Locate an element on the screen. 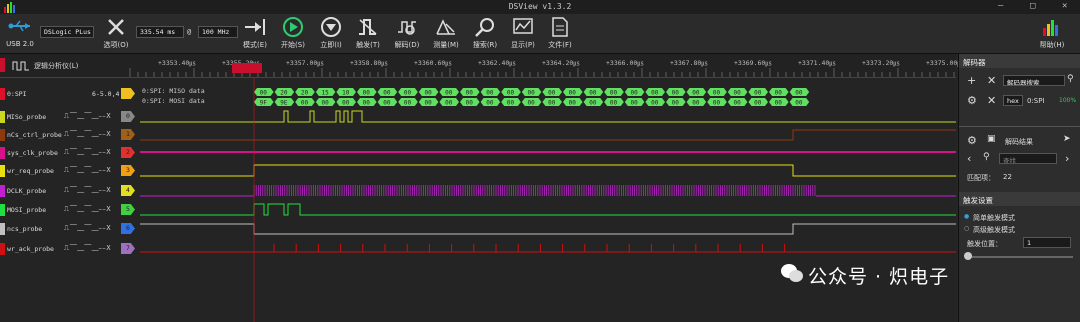  channel-name: nCs_ctrl_probe is located at coordinates (34, 135).